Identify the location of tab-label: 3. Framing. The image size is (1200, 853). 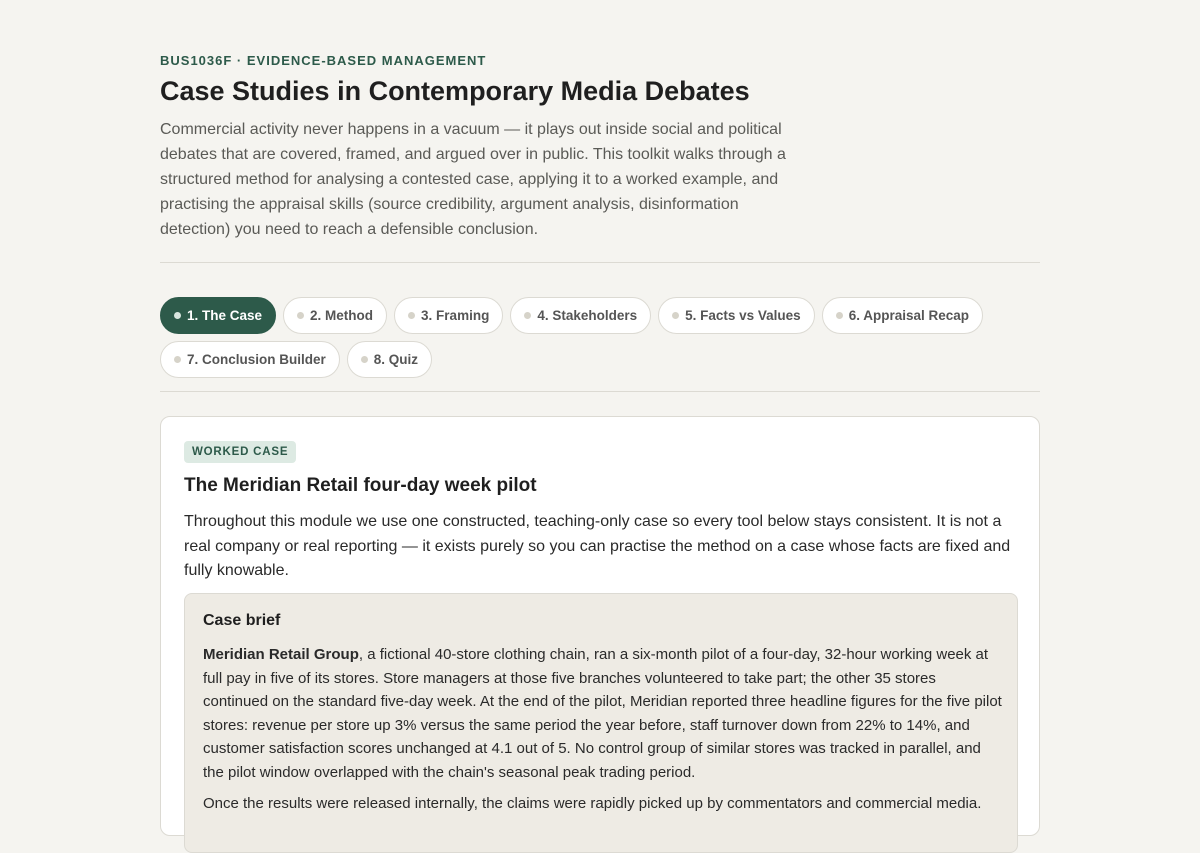
(455, 315).